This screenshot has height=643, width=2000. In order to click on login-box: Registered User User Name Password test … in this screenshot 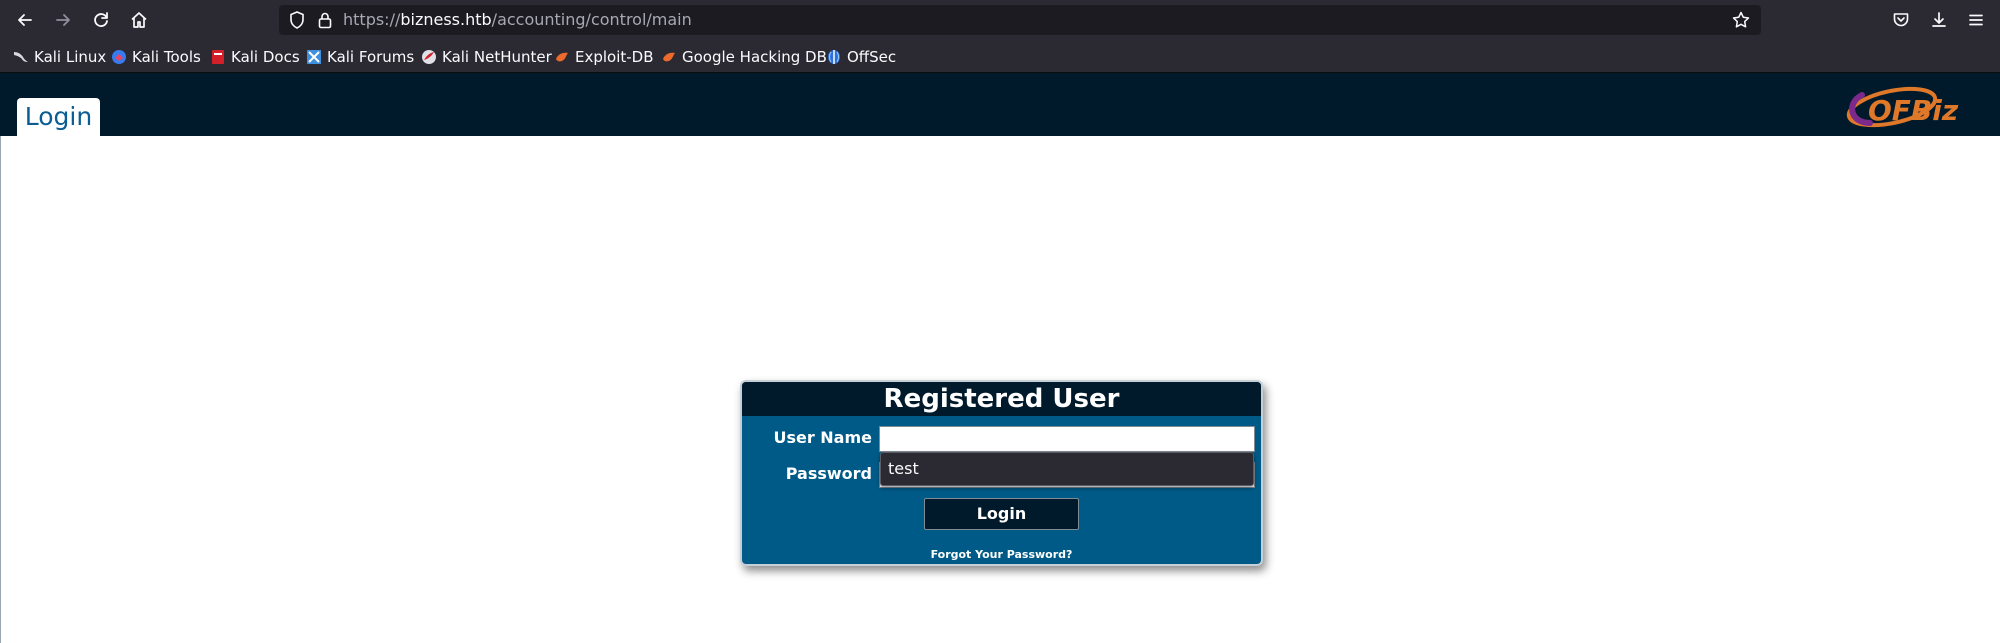, I will do `click(1001, 473)`.